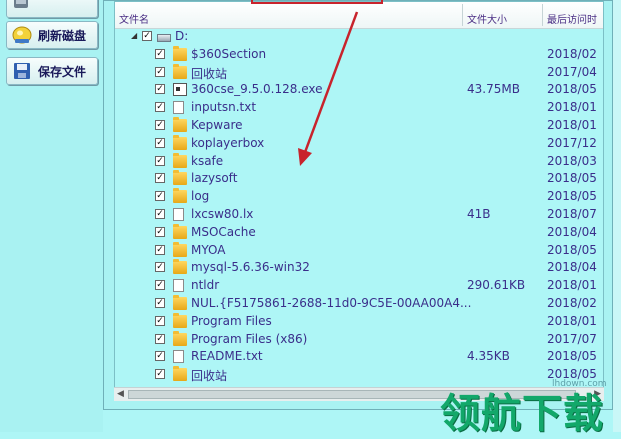 Image resolution: width=621 pixels, height=439 pixels. What do you see at coordinates (231, 320) in the screenshot?
I see `item-name: Program Files` at bounding box center [231, 320].